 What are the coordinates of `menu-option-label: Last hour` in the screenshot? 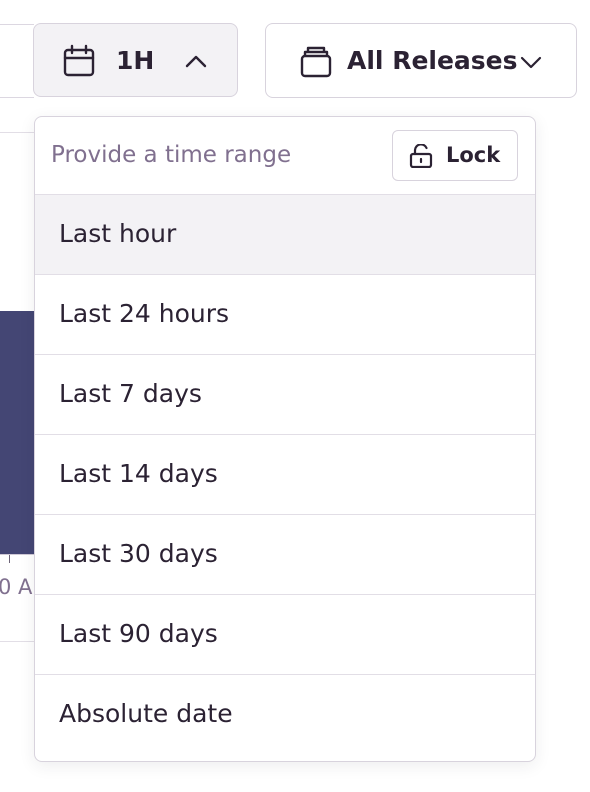 It's located at (118, 233).